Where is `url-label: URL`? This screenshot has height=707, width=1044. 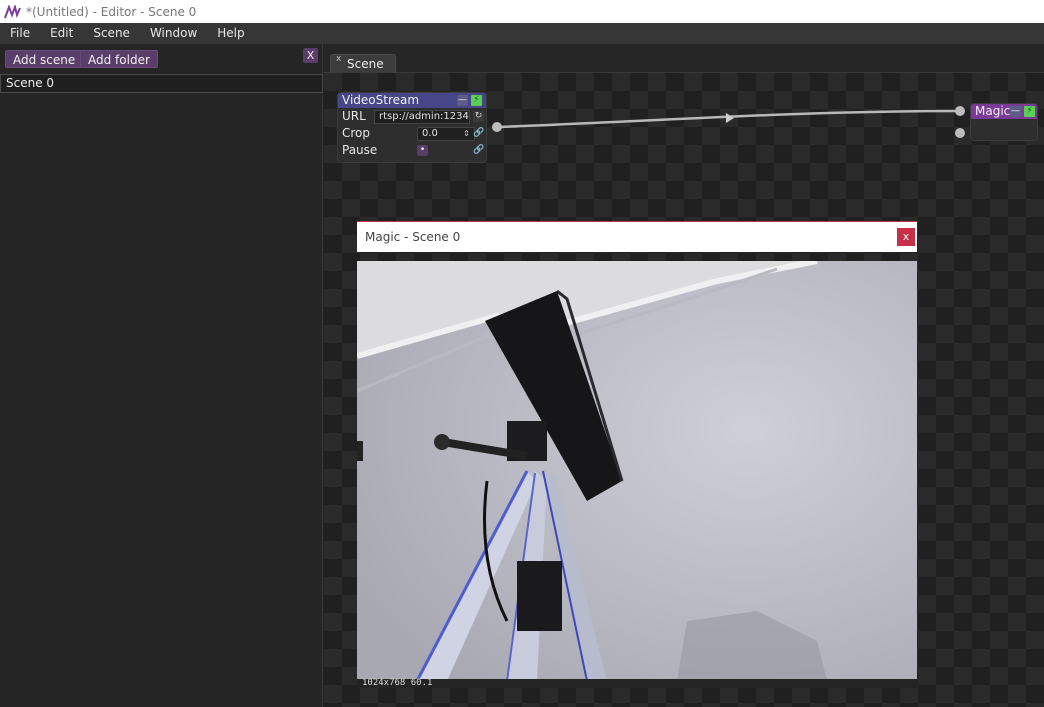 url-label: URL is located at coordinates (354, 116).